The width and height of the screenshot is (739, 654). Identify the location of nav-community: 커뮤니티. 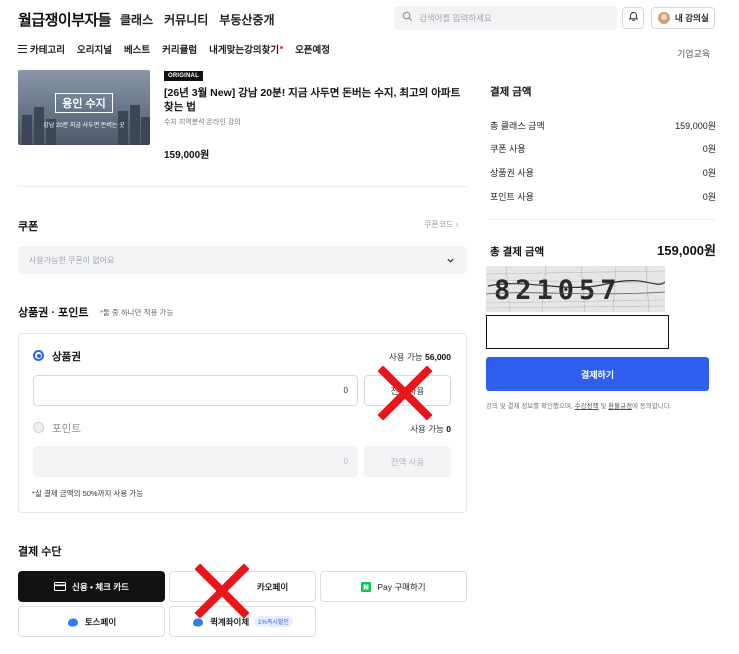
(186, 19).